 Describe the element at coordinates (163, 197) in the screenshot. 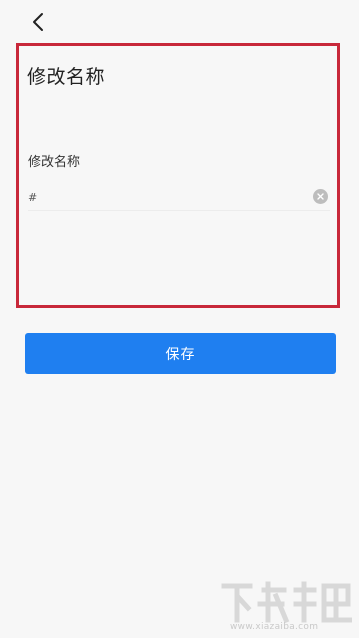

I see `name-input` at that location.